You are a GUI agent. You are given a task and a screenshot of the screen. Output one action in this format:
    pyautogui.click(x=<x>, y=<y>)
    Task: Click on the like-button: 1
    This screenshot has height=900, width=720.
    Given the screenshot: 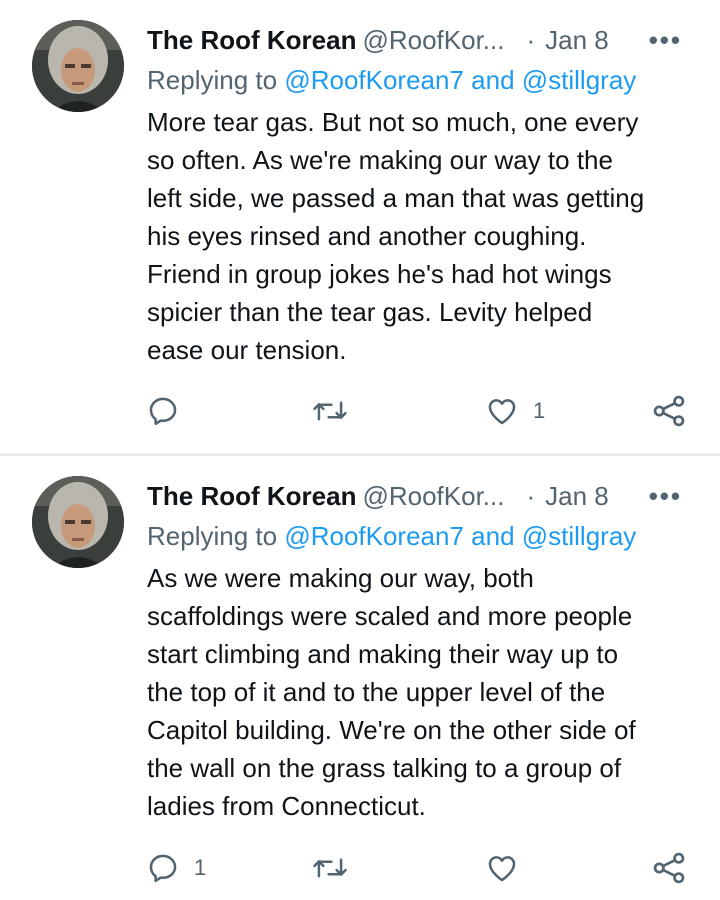 What is the action you would take?
    pyautogui.click(x=515, y=411)
    